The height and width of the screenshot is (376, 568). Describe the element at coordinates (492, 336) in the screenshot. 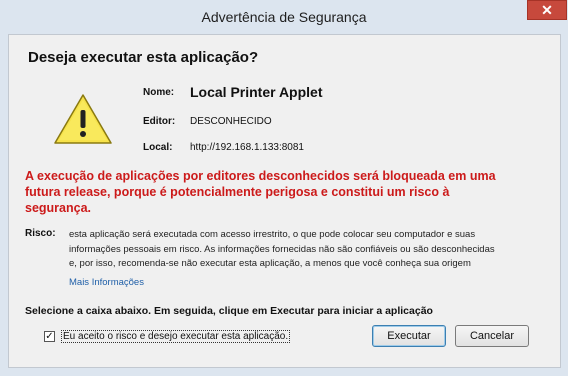

I see `cancel-button: Cancelar` at that location.